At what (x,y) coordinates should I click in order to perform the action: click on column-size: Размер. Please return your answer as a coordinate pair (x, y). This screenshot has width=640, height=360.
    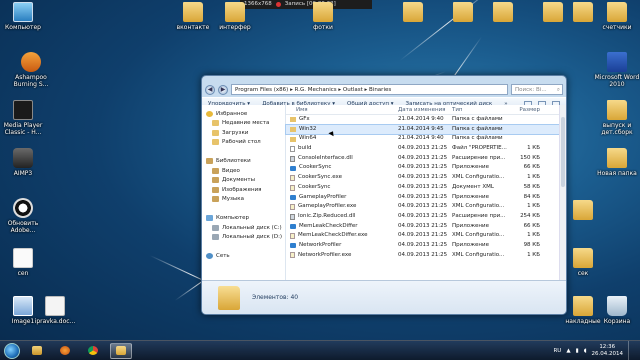
    Looking at the image, I should click on (525, 109).